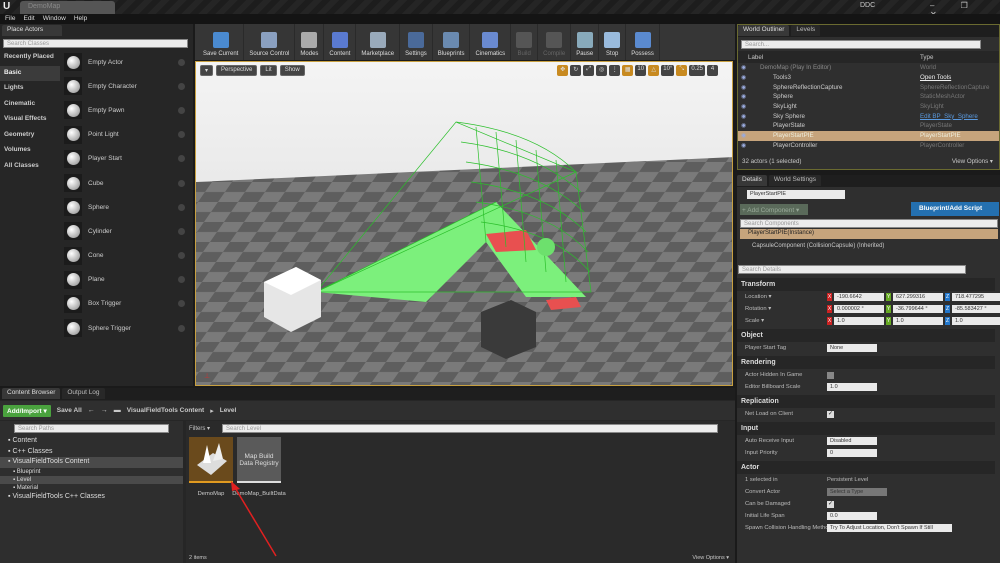 This screenshot has height=563, width=1000. Describe the element at coordinates (126, 86) in the screenshot. I see `actor-item: Empty Character` at that location.